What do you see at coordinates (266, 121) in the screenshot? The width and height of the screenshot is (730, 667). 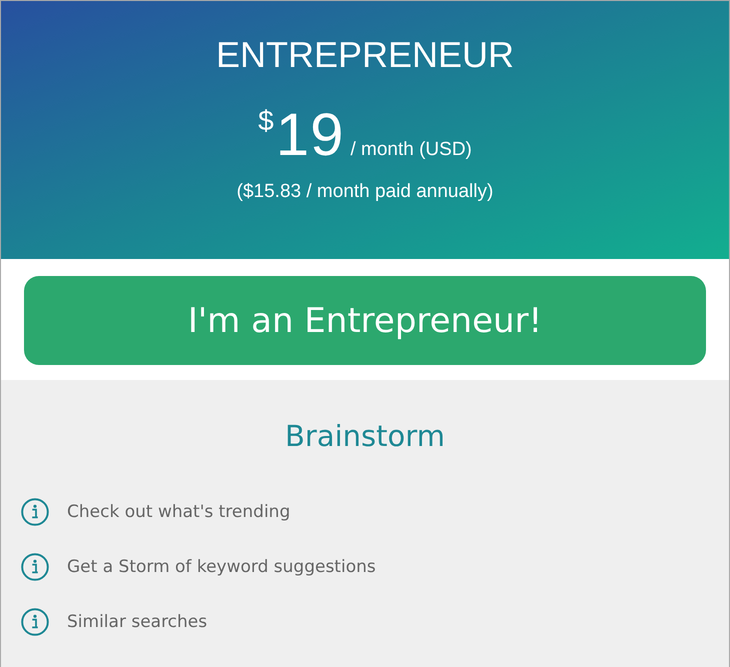 I see `currency-symbol: $` at bounding box center [266, 121].